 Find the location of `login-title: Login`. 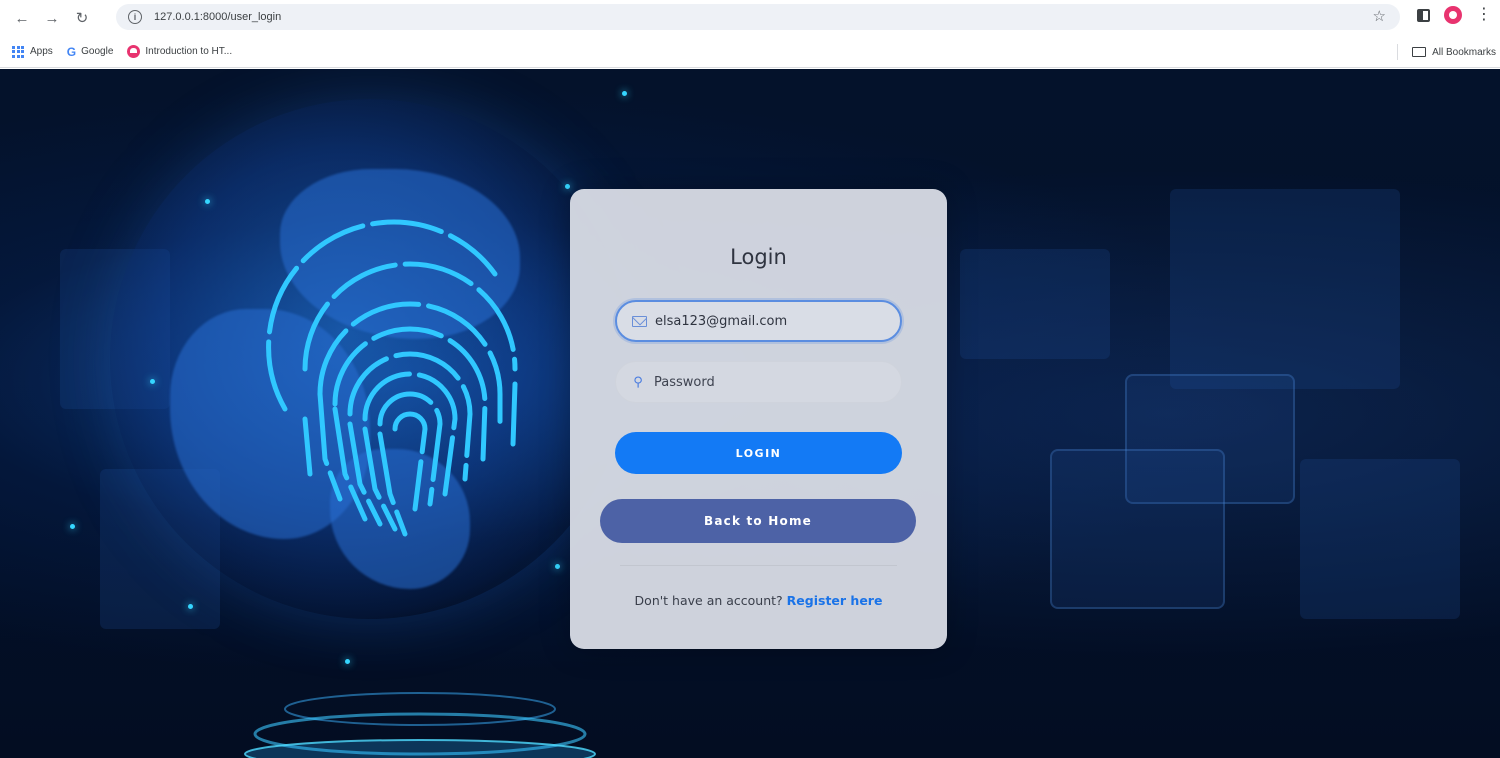

login-title: Login is located at coordinates (758, 257).